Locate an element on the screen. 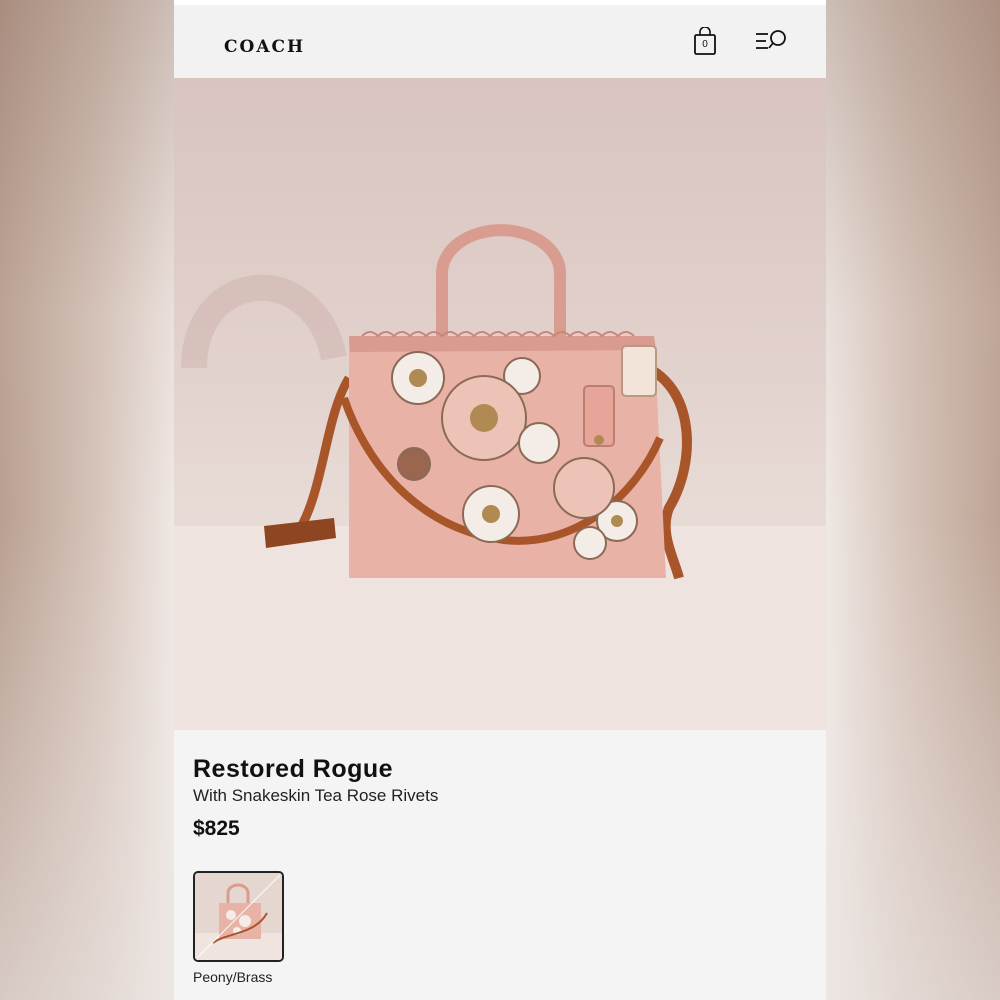 This screenshot has width=1000, height=1000. swatch-label: Peony/Brass is located at coordinates (233, 977).